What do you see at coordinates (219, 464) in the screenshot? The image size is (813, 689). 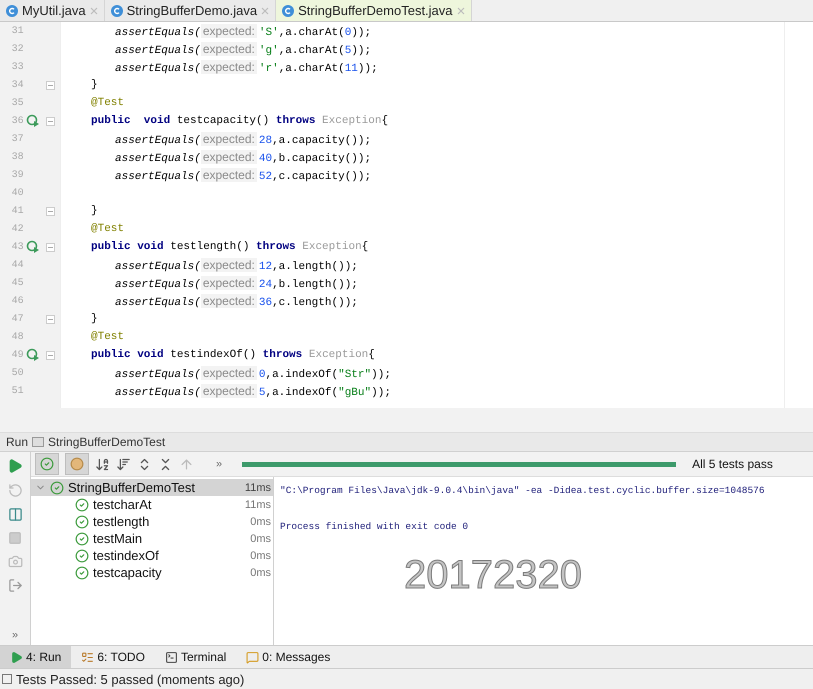 I see `more-actions-button: »` at bounding box center [219, 464].